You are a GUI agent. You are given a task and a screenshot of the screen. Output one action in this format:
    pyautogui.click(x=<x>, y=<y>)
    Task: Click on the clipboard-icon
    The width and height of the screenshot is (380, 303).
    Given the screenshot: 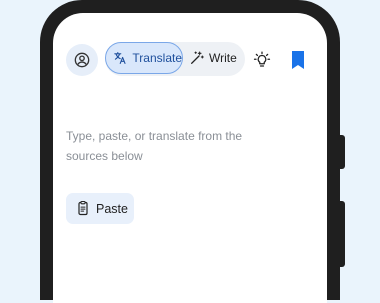 What is the action you would take?
    pyautogui.click(x=83, y=208)
    